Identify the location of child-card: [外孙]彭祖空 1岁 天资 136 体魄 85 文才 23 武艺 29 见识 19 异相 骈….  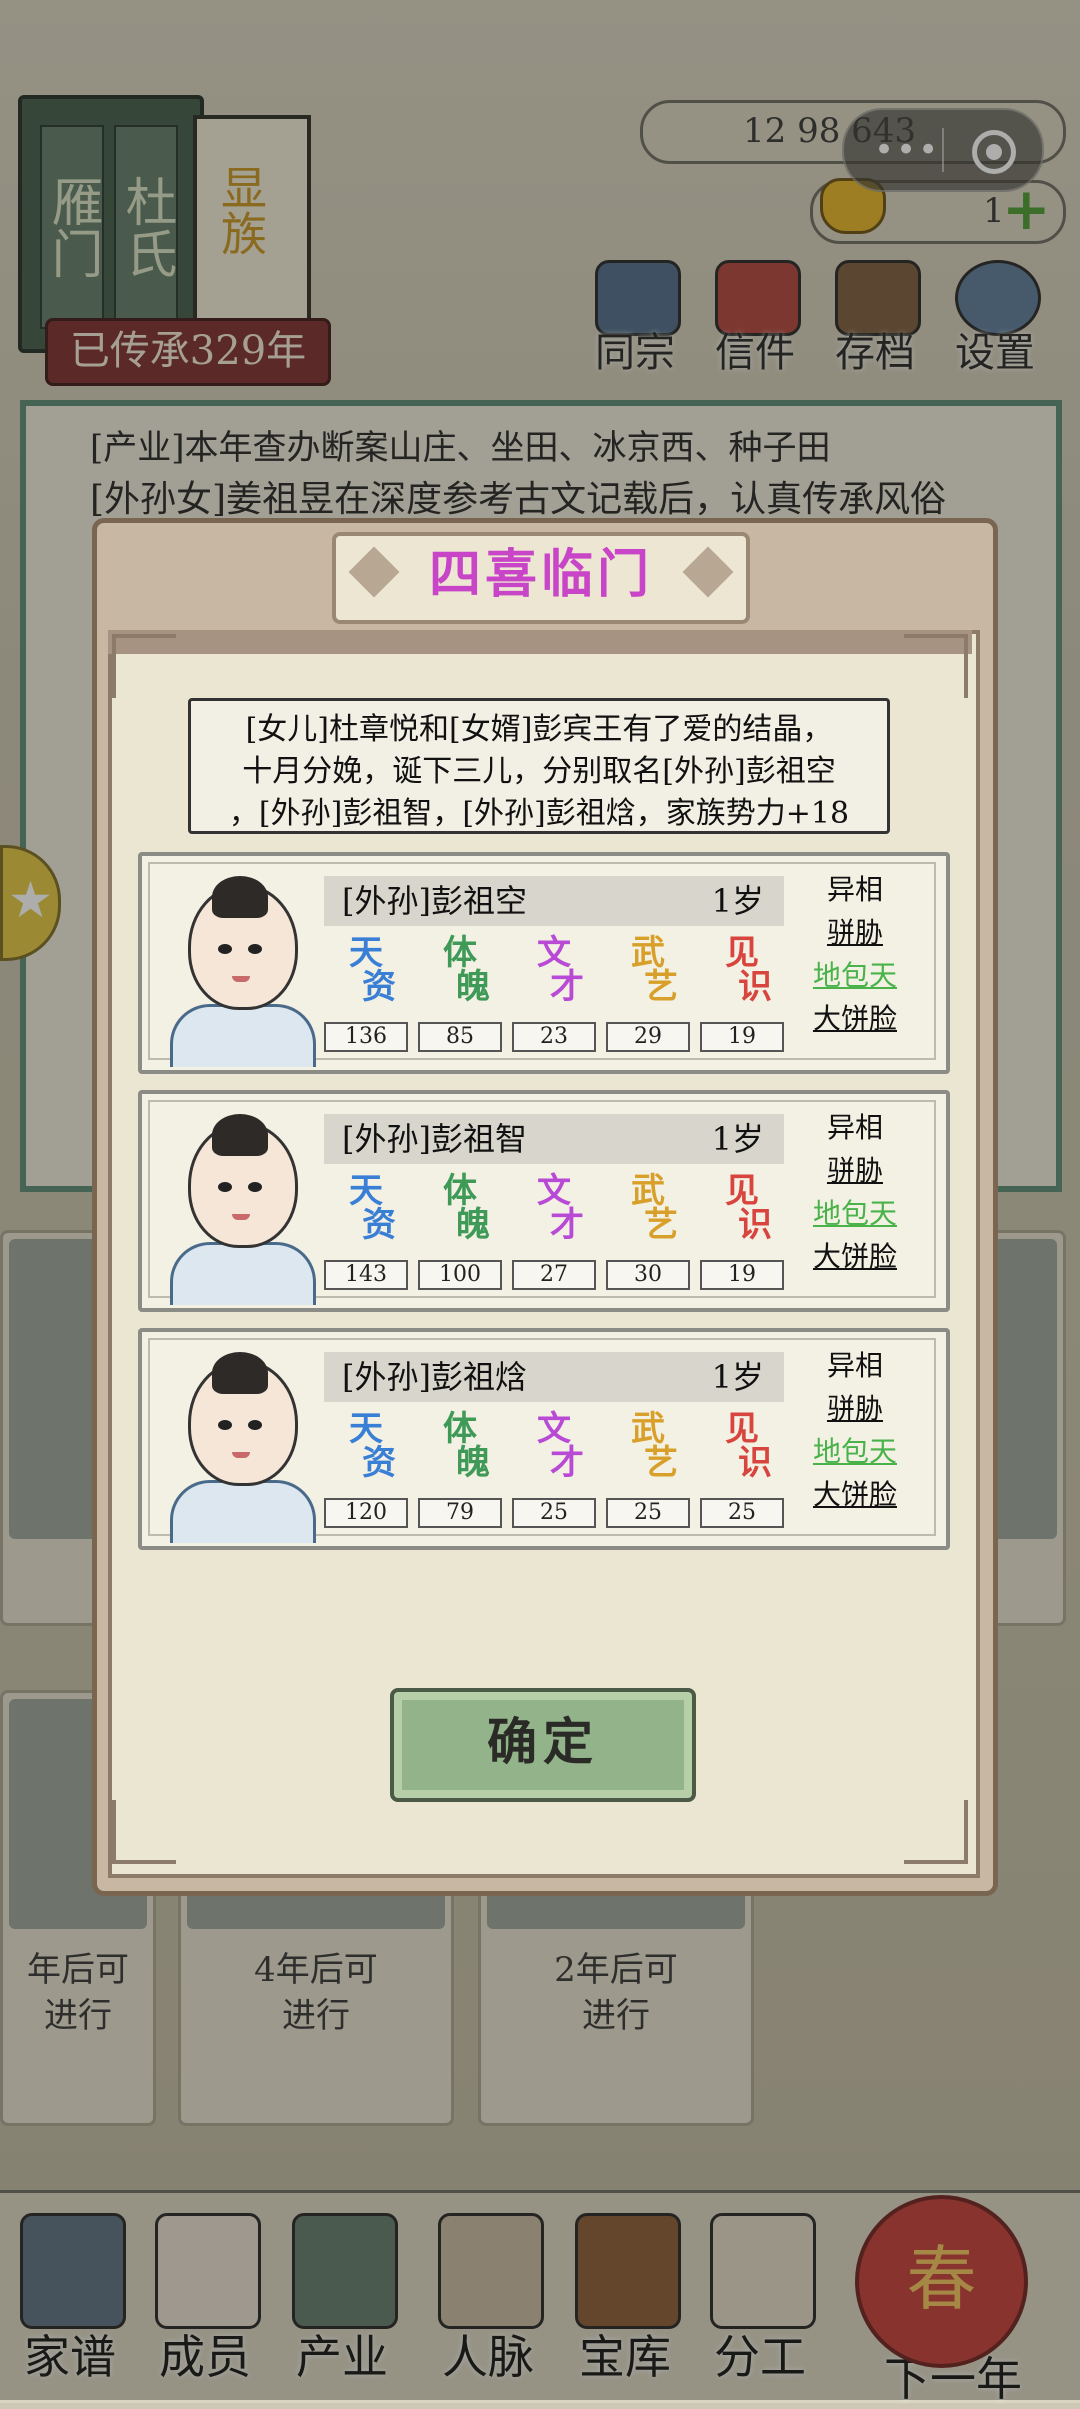
(544, 963).